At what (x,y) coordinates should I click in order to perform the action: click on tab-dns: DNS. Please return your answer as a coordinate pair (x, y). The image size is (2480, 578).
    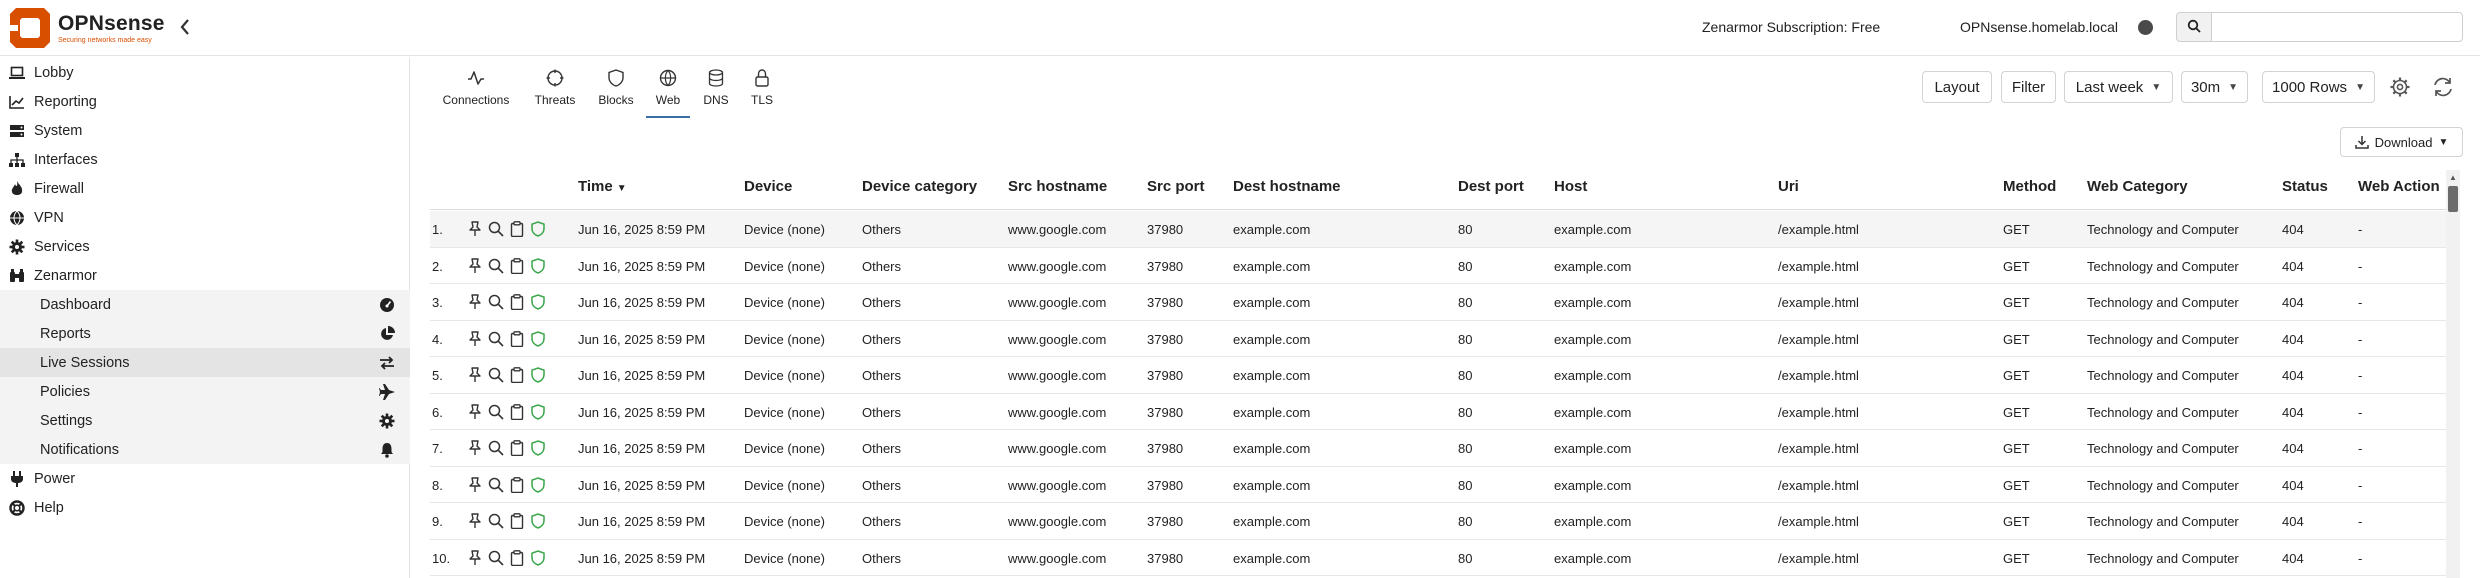
    Looking at the image, I should click on (716, 91).